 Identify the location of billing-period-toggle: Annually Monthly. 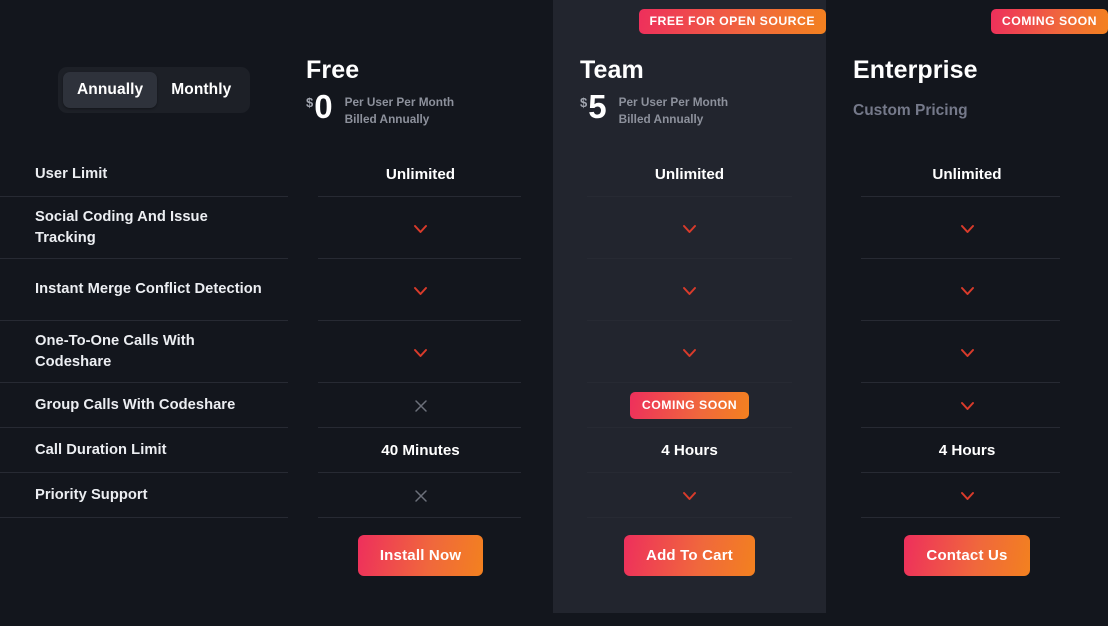
(154, 90).